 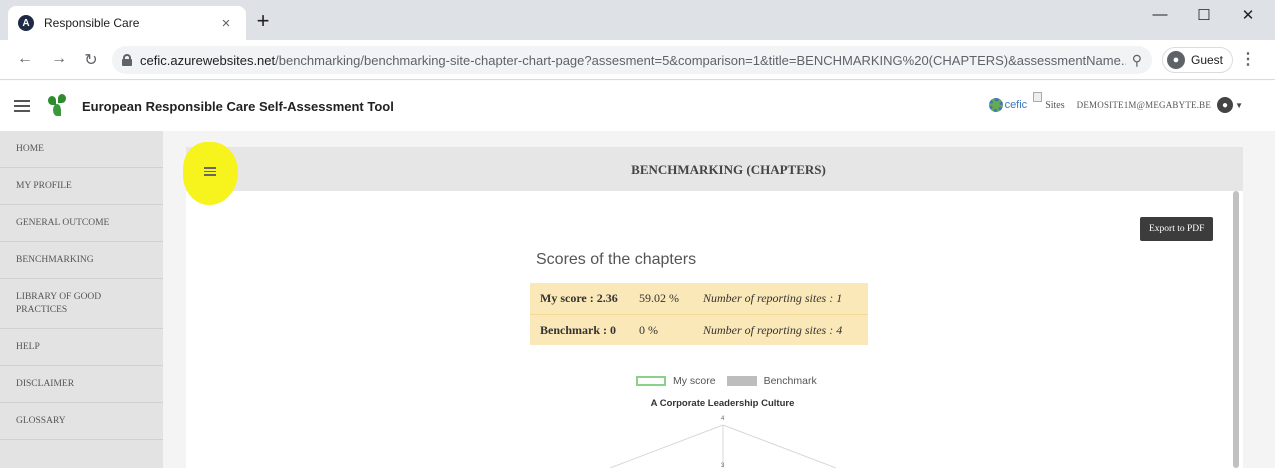 I want to click on cefic-gear-icon, so click(x=995, y=105).